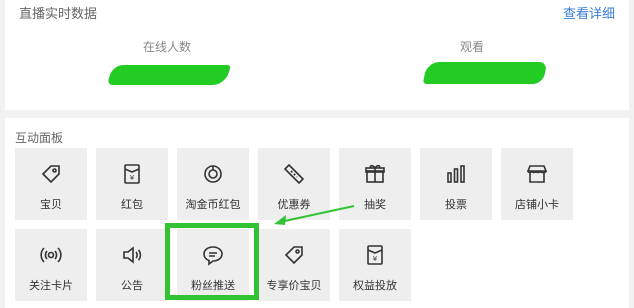 This screenshot has height=308, width=634. I want to click on tile-store-card: 店铺小卡, so click(537, 184).